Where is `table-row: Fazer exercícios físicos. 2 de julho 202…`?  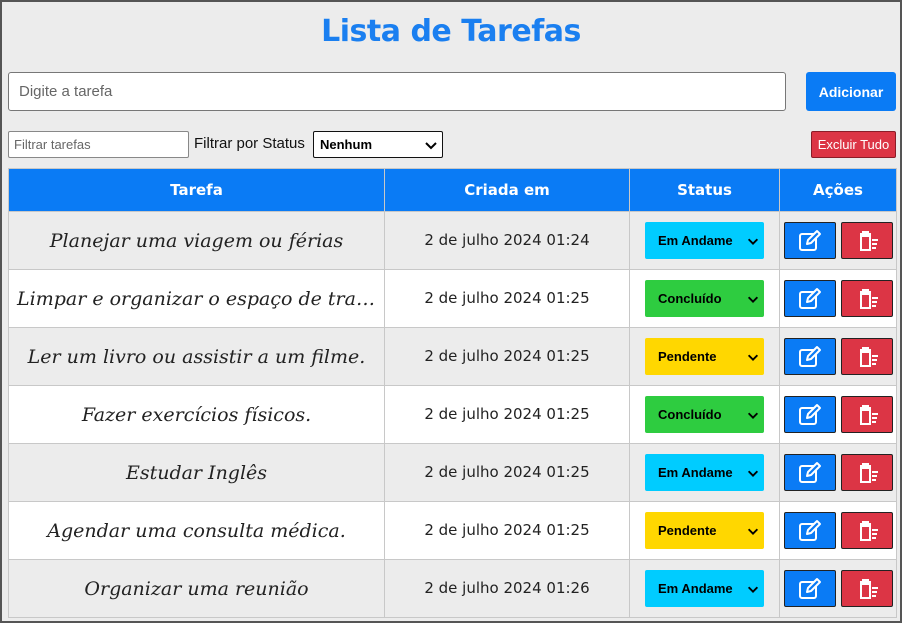
table-row: Fazer exercícios físicos. 2 de julho 202… is located at coordinates (452, 414).